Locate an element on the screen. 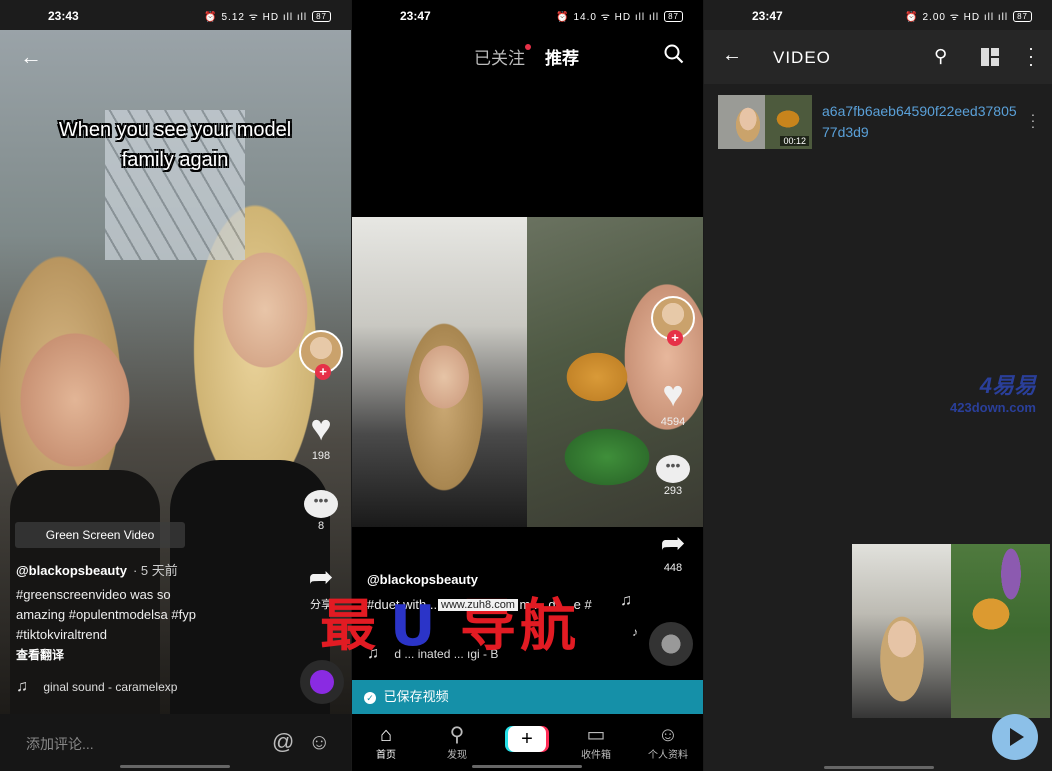  comment-count: 293 is located at coordinates (673, 491).